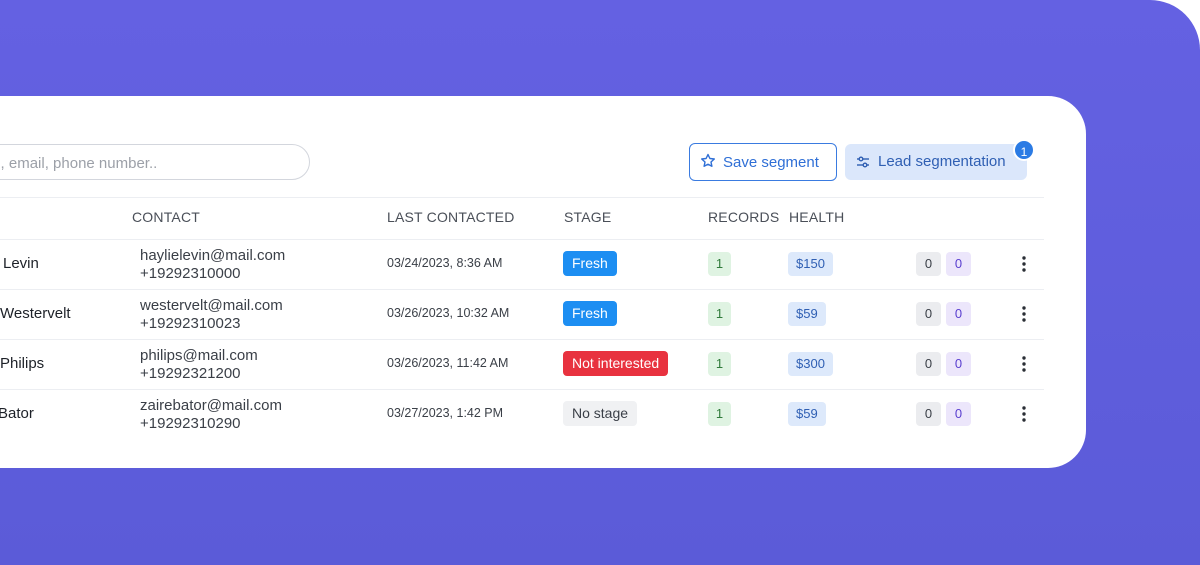 The image size is (1200, 565). I want to click on column-header-last-contacted: LAST CONTACTED, so click(451, 217).